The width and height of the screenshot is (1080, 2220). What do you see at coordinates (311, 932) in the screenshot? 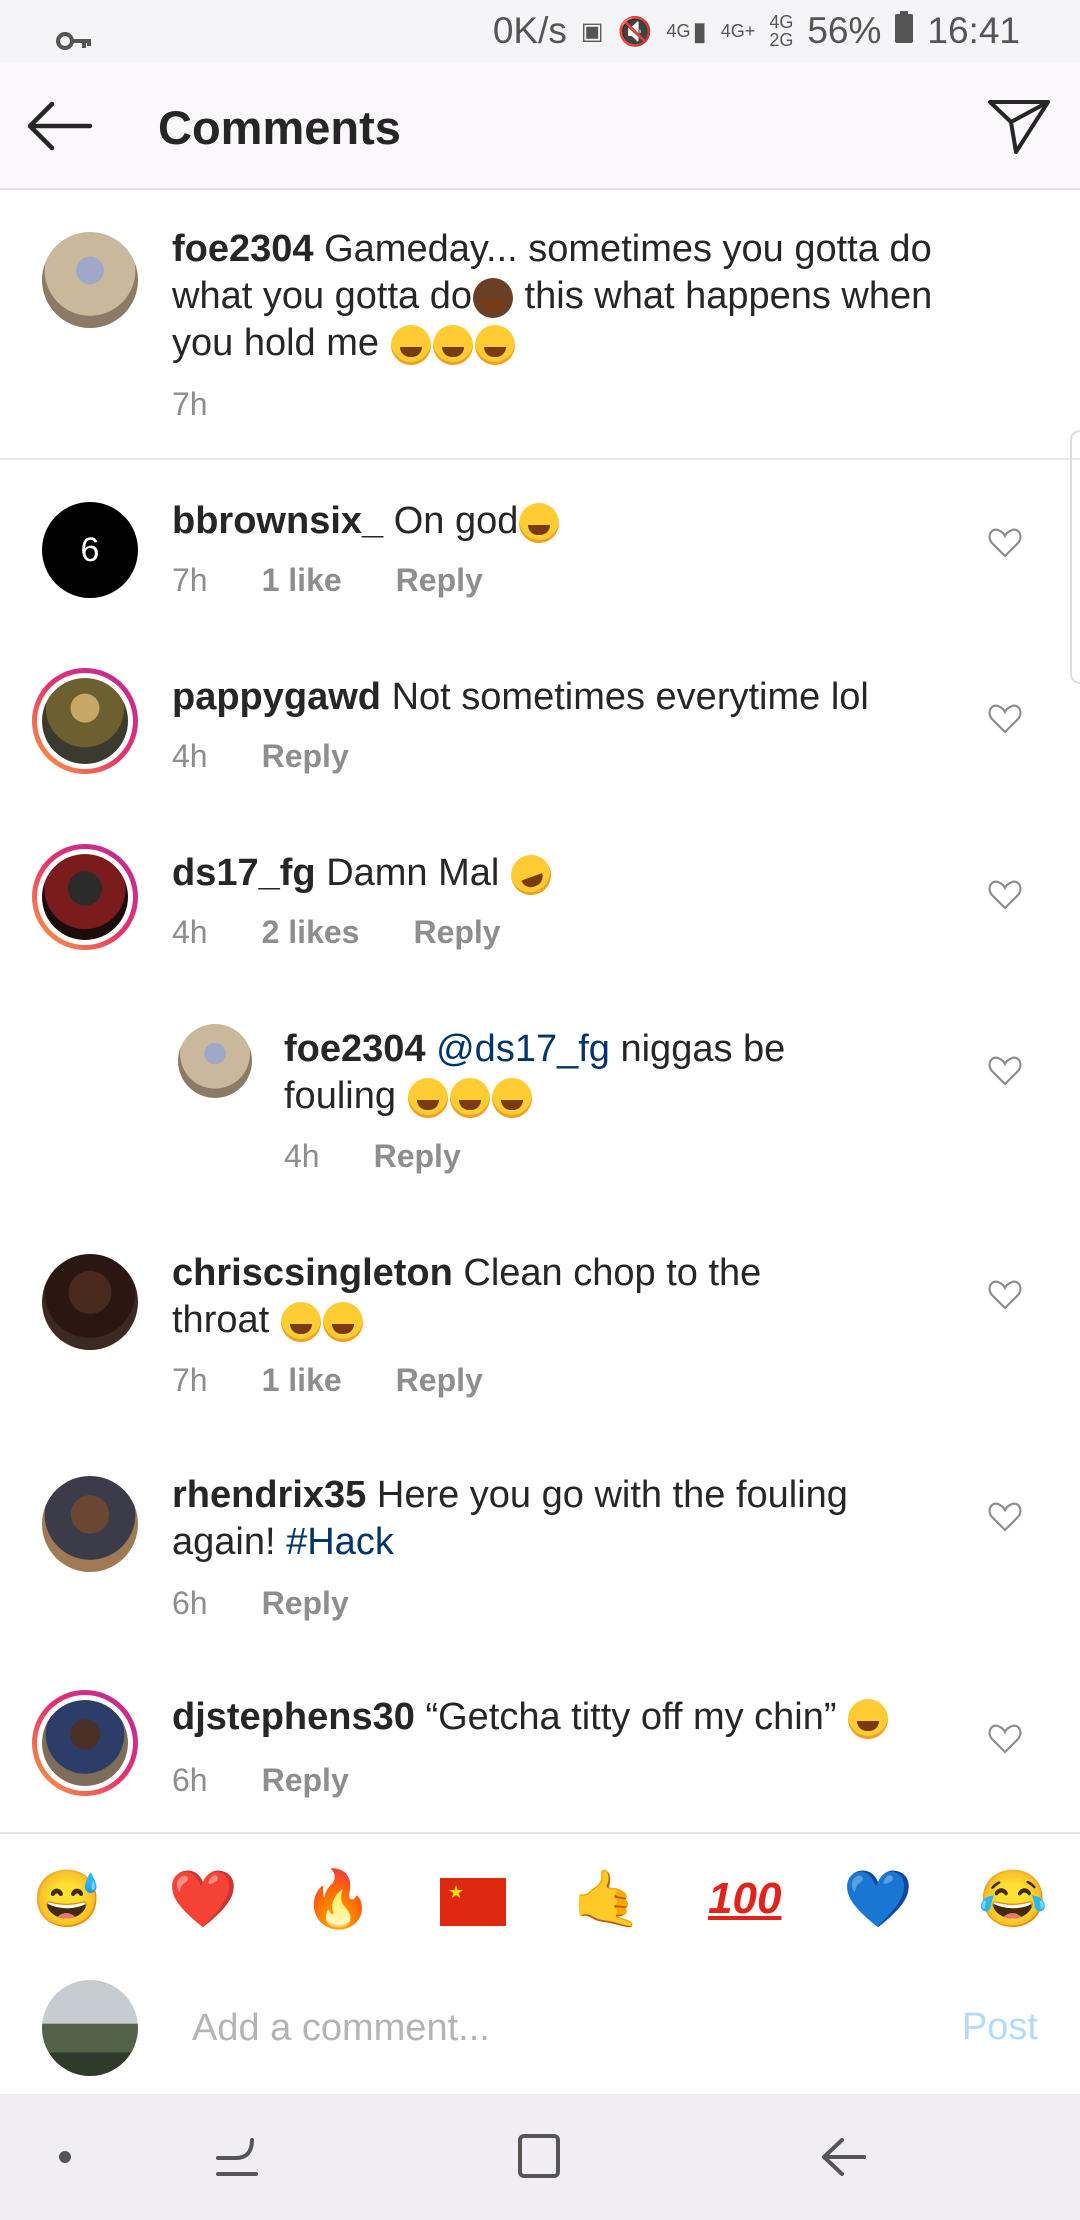
I see `likes-count: 2 likes` at bounding box center [311, 932].